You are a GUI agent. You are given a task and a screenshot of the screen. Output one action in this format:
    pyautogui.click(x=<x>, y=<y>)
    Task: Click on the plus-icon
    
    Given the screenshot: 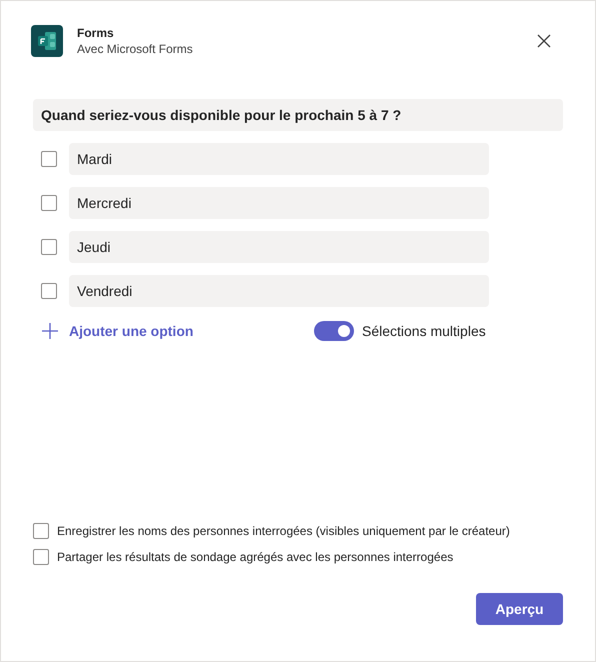 What is the action you would take?
    pyautogui.click(x=50, y=331)
    